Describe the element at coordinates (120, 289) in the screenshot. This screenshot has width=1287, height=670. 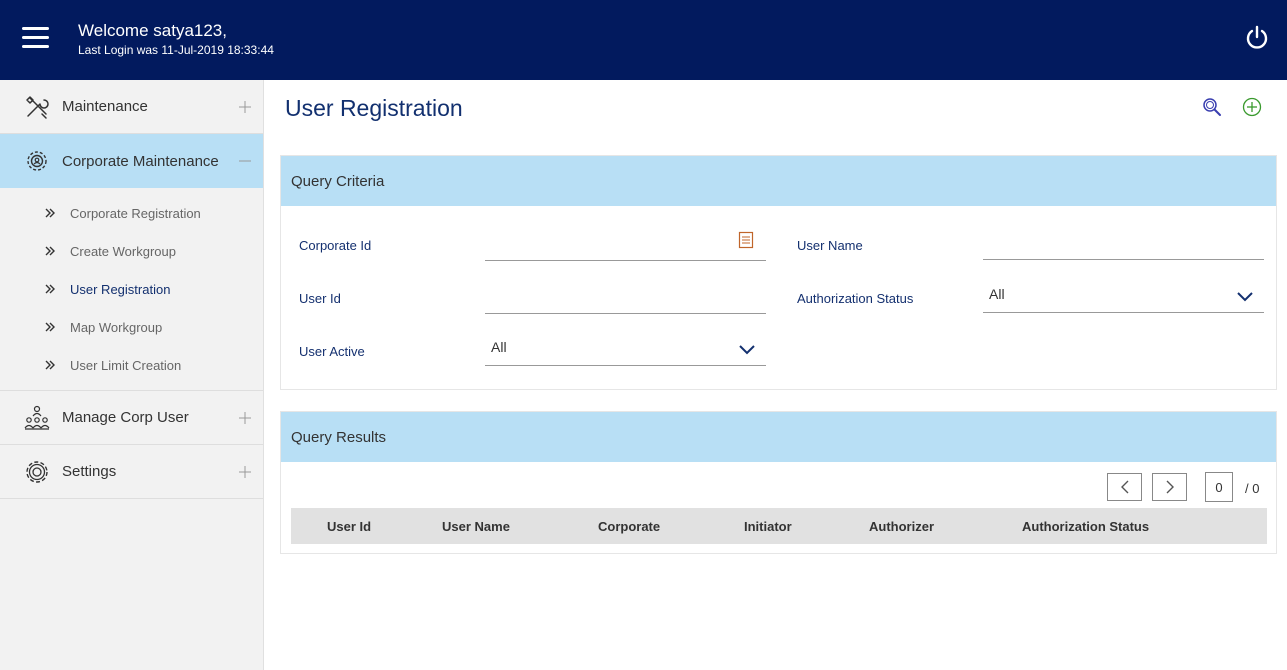
I see `submenu-item-label: User Registration` at that location.